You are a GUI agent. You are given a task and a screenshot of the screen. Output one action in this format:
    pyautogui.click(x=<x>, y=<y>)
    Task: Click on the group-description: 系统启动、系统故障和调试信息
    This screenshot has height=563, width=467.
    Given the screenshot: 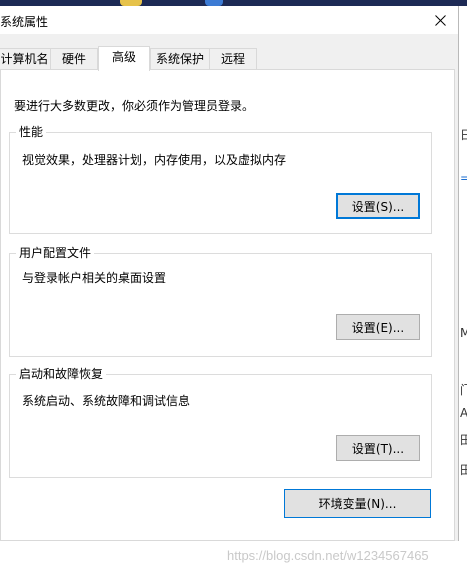 What is the action you would take?
    pyautogui.click(x=106, y=401)
    